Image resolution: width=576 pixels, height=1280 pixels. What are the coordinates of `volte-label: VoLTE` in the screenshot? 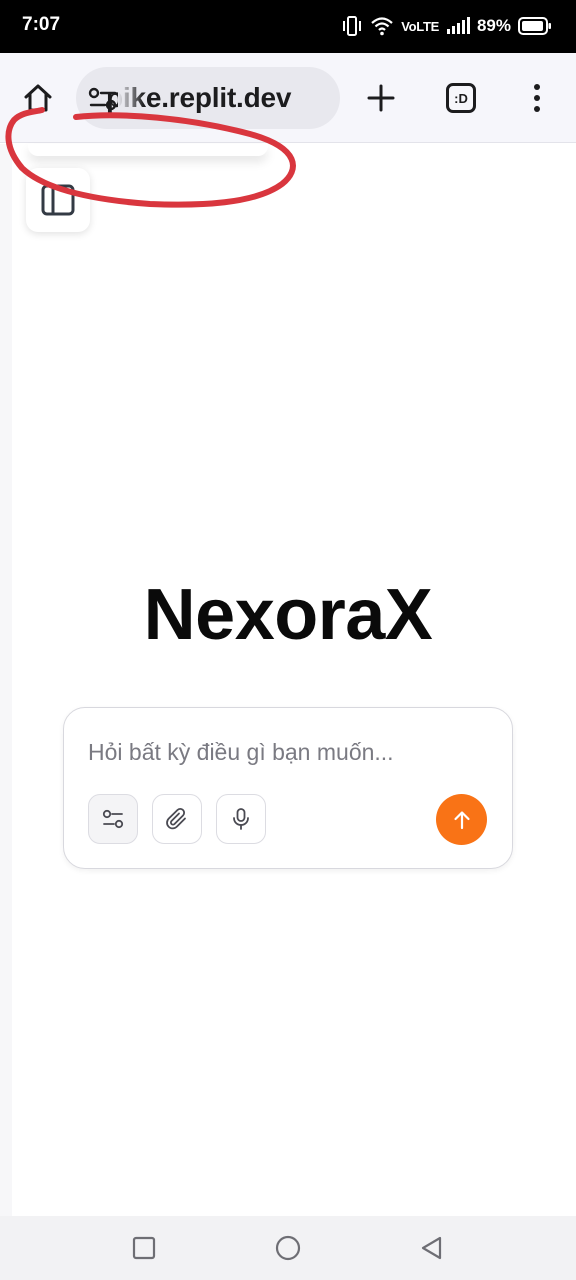 It's located at (420, 26).